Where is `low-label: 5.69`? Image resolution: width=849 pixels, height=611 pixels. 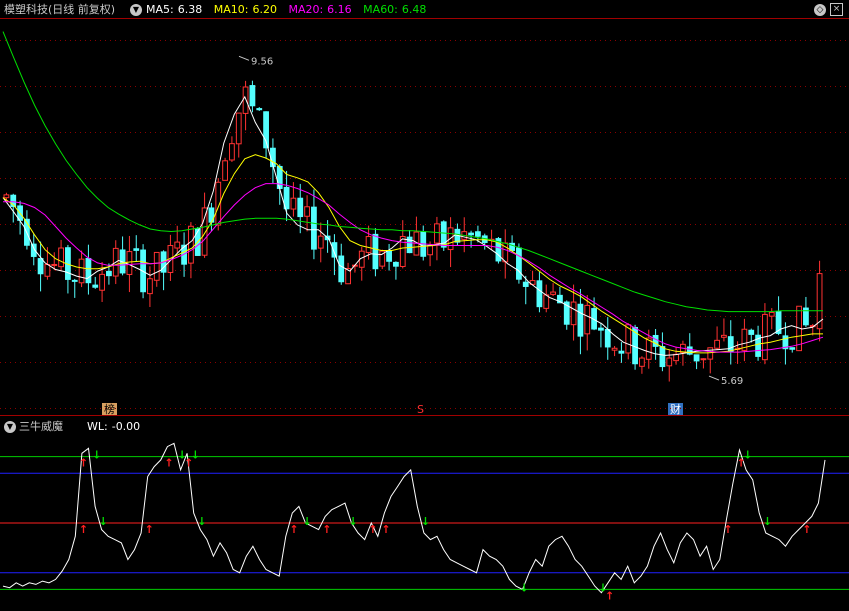
low-label: 5.69 is located at coordinates (732, 381).